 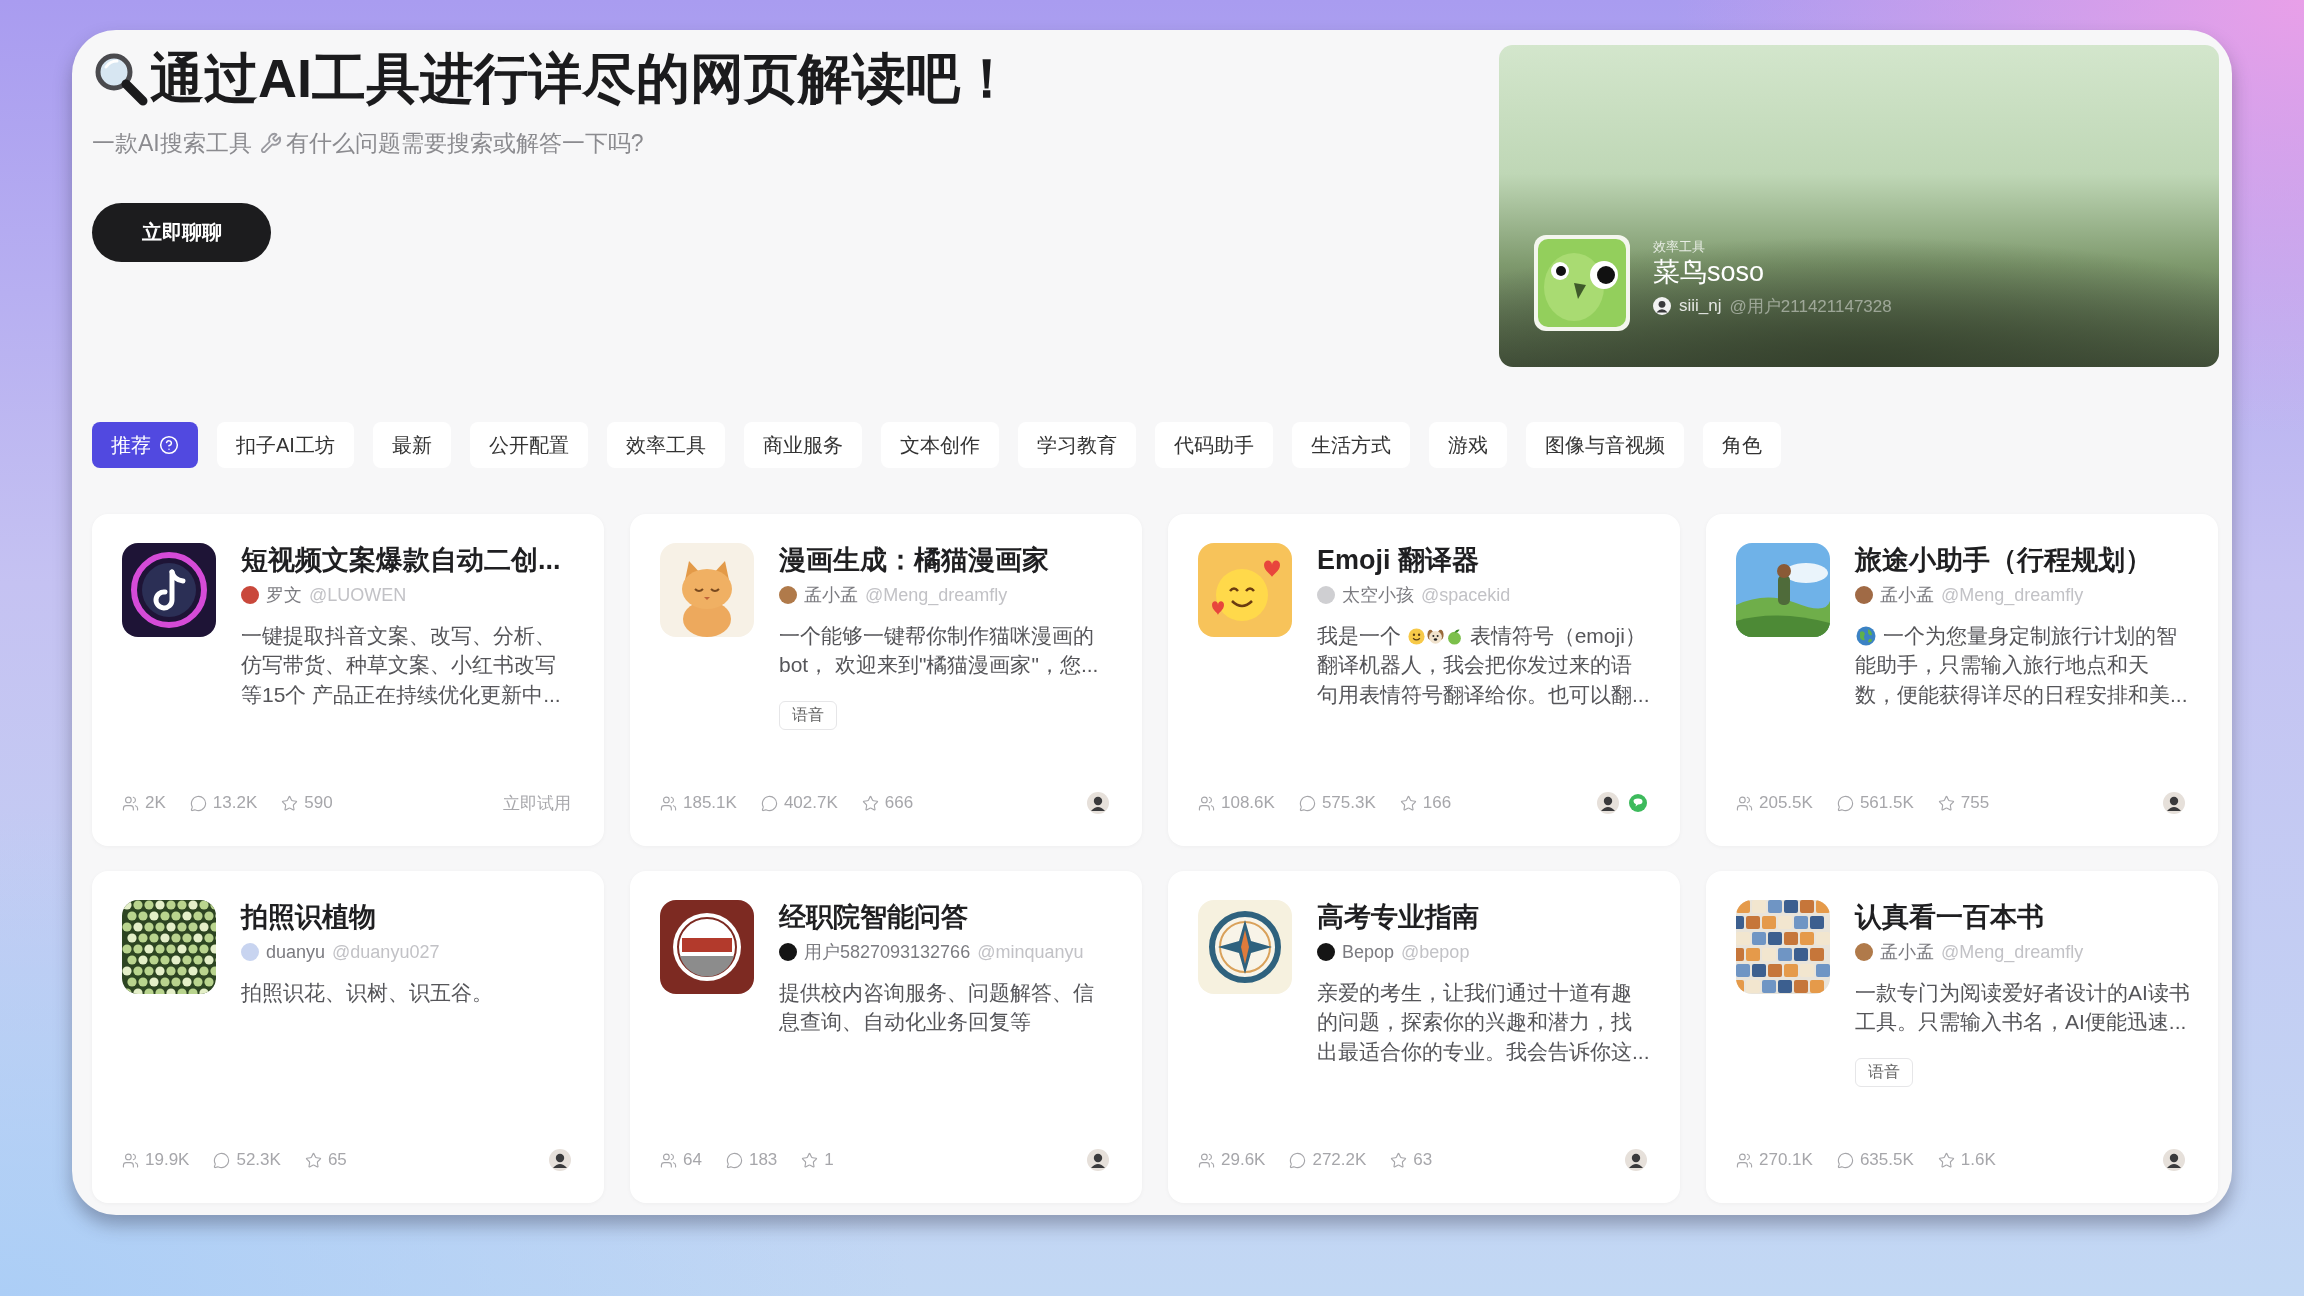 What do you see at coordinates (899, 803) in the screenshot?
I see `favorite-count: 666` at bounding box center [899, 803].